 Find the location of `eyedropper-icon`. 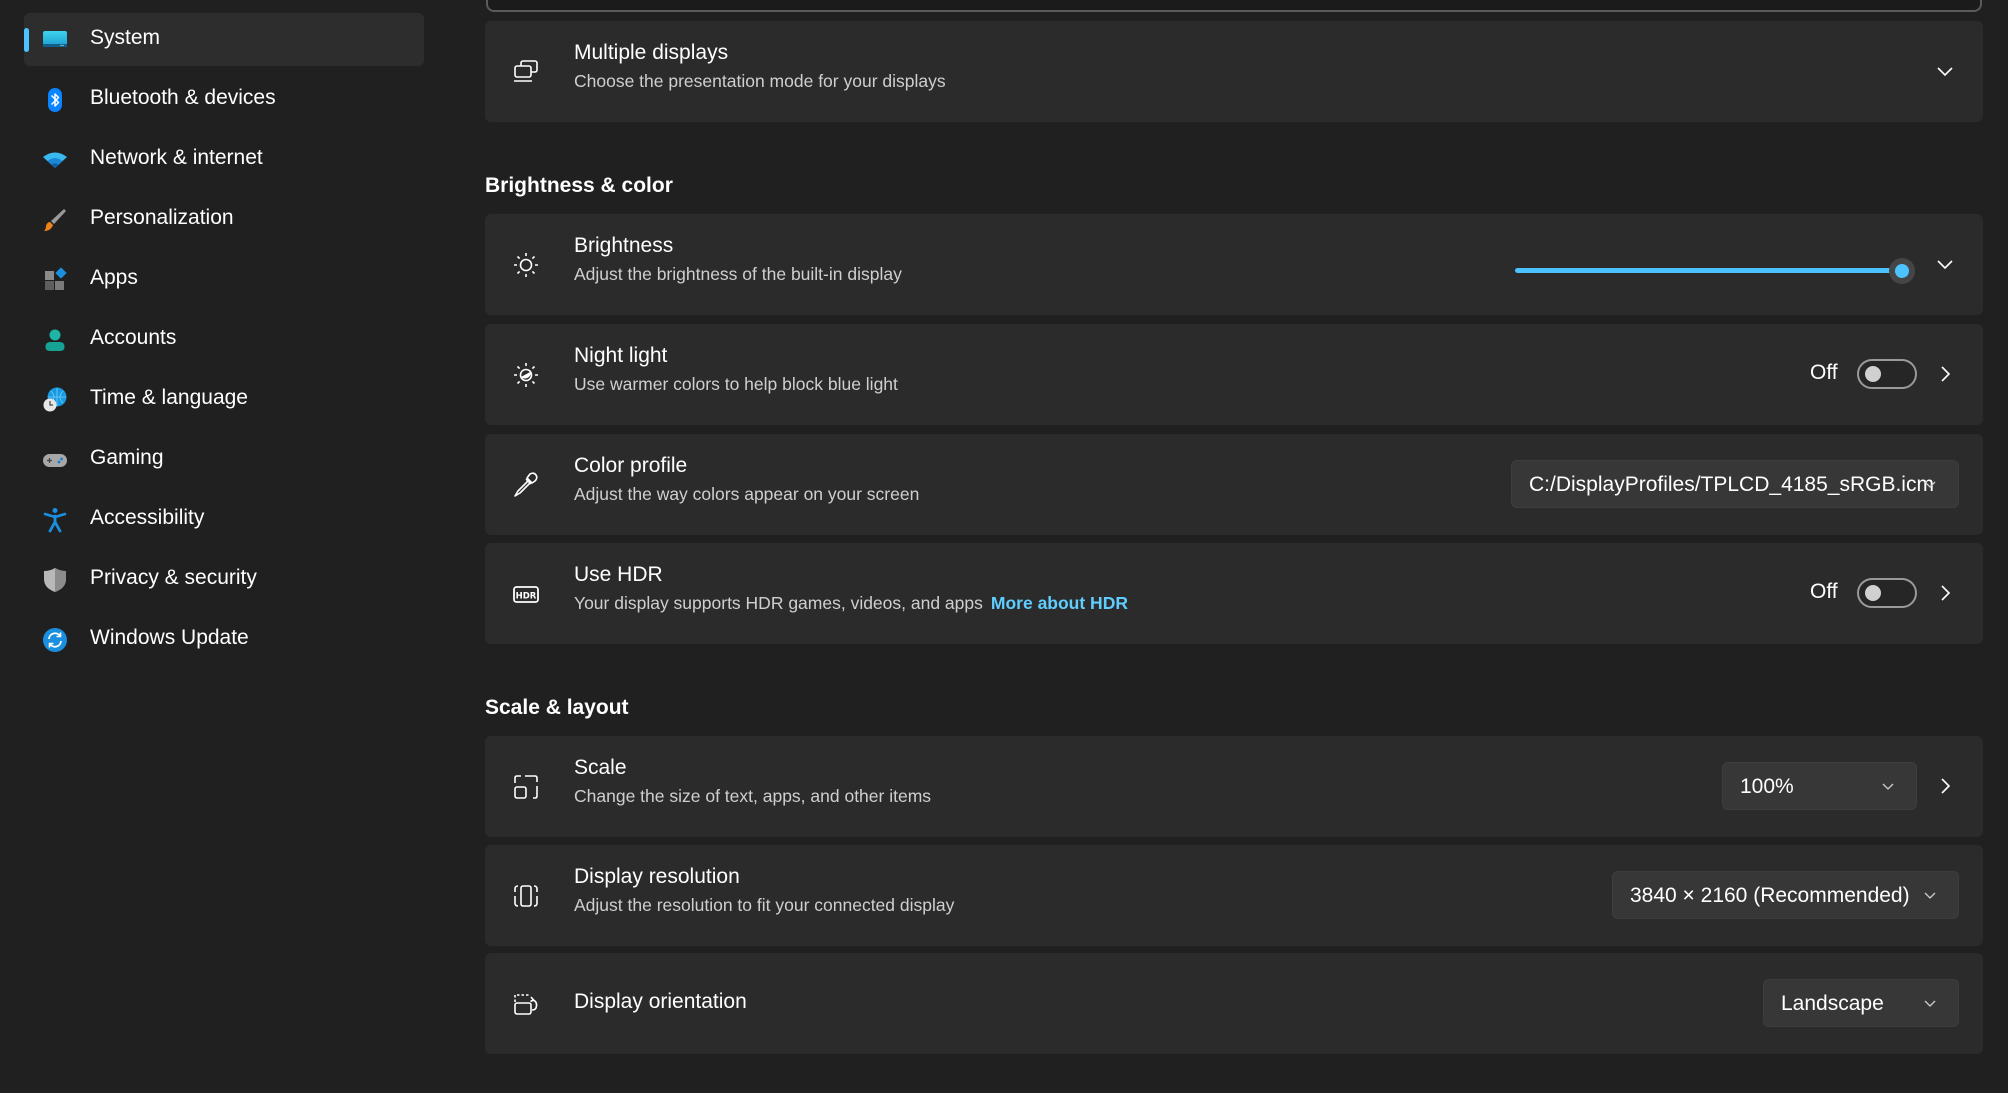

eyedropper-icon is located at coordinates (526, 485).